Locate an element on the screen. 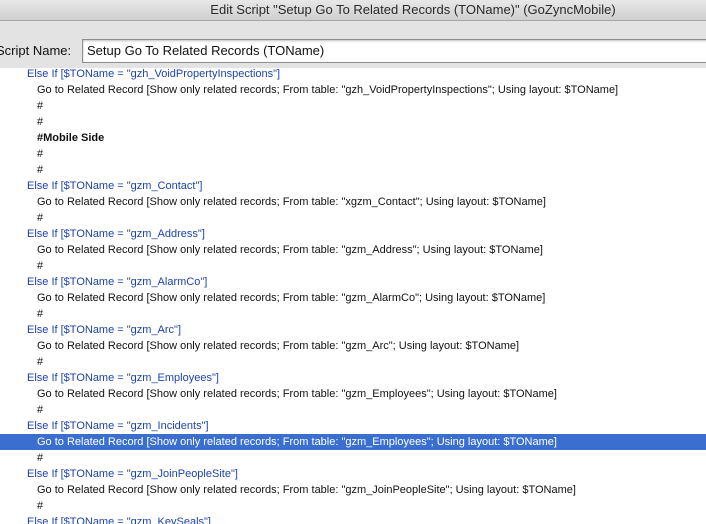 The width and height of the screenshot is (706, 524). script-step-text: Else If [$TOName = "gzm_JoinPeopleSite"] is located at coordinates (132, 474).